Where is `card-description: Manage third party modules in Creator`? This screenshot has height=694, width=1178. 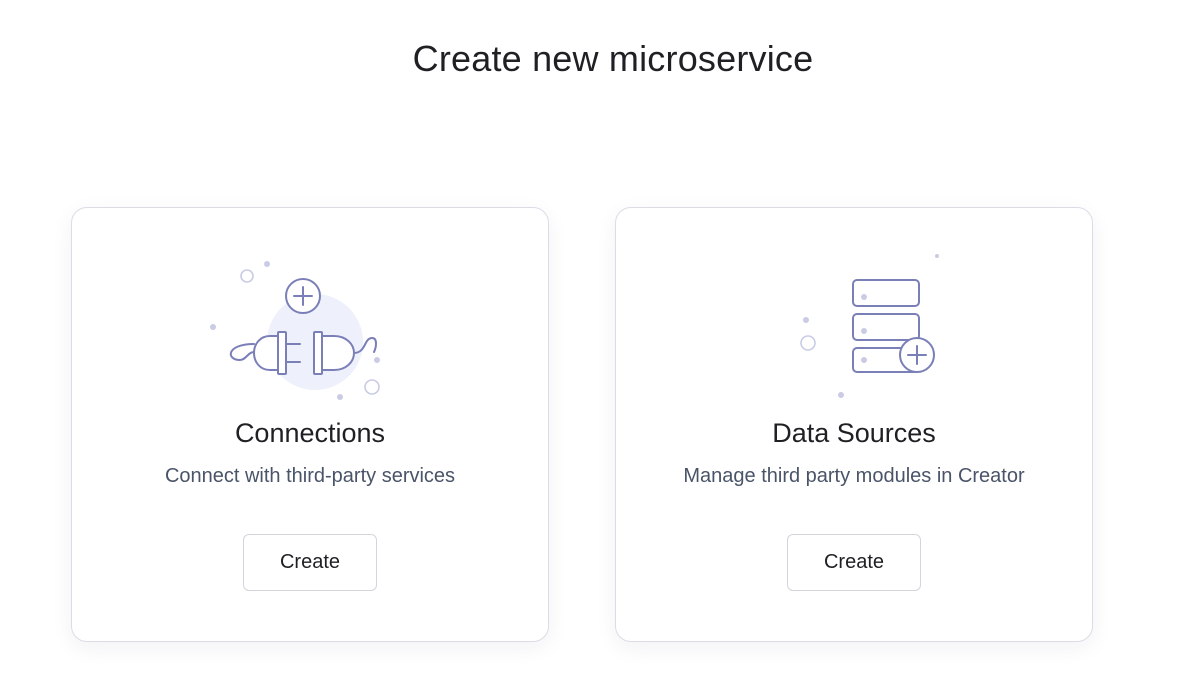
card-description: Manage third party modules in Creator is located at coordinates (854, 476).